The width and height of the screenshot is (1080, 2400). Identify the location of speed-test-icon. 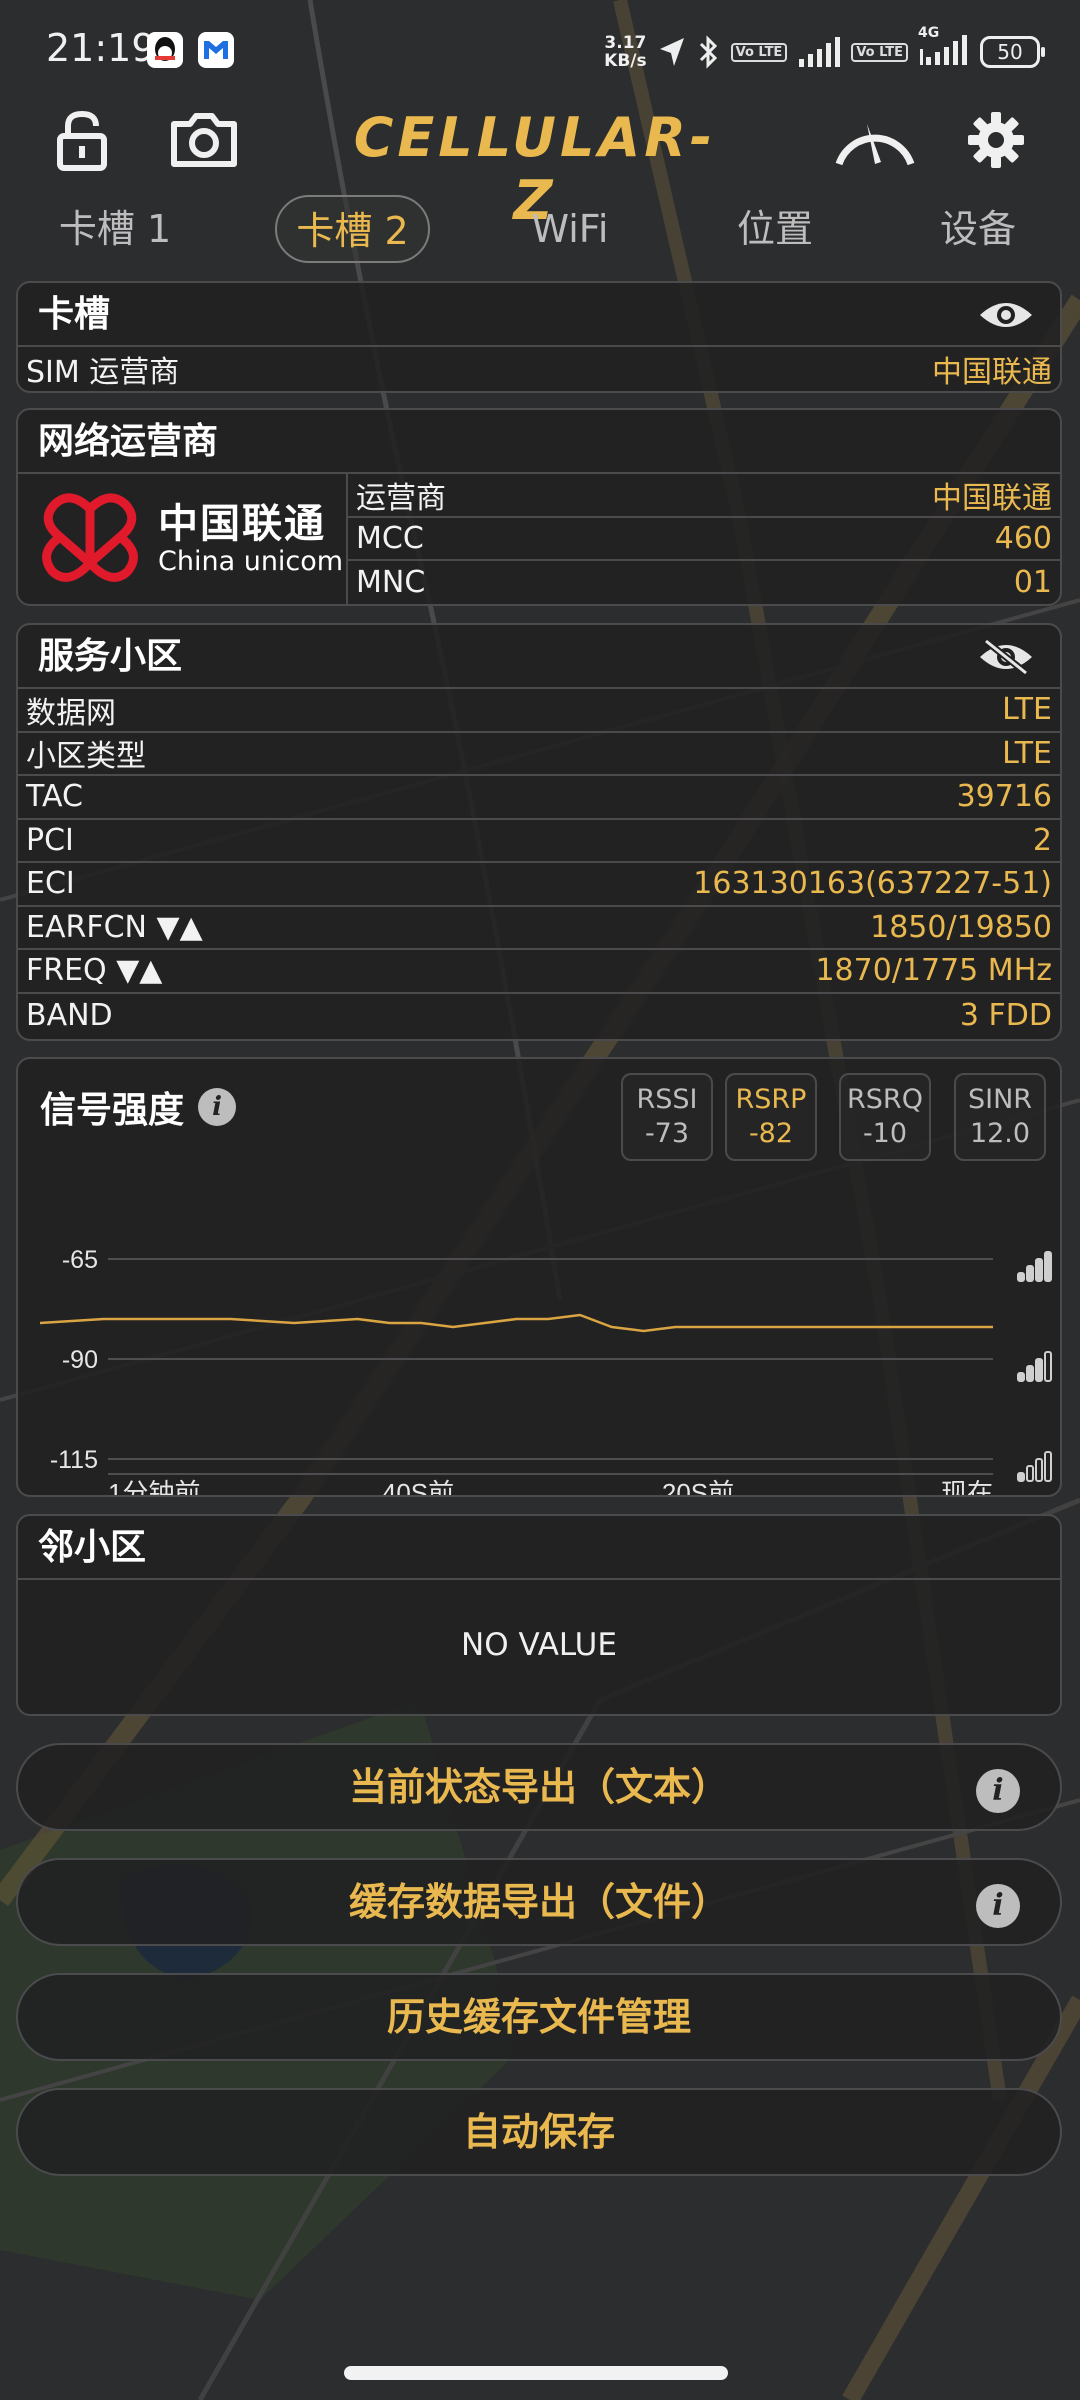
(875, 140).